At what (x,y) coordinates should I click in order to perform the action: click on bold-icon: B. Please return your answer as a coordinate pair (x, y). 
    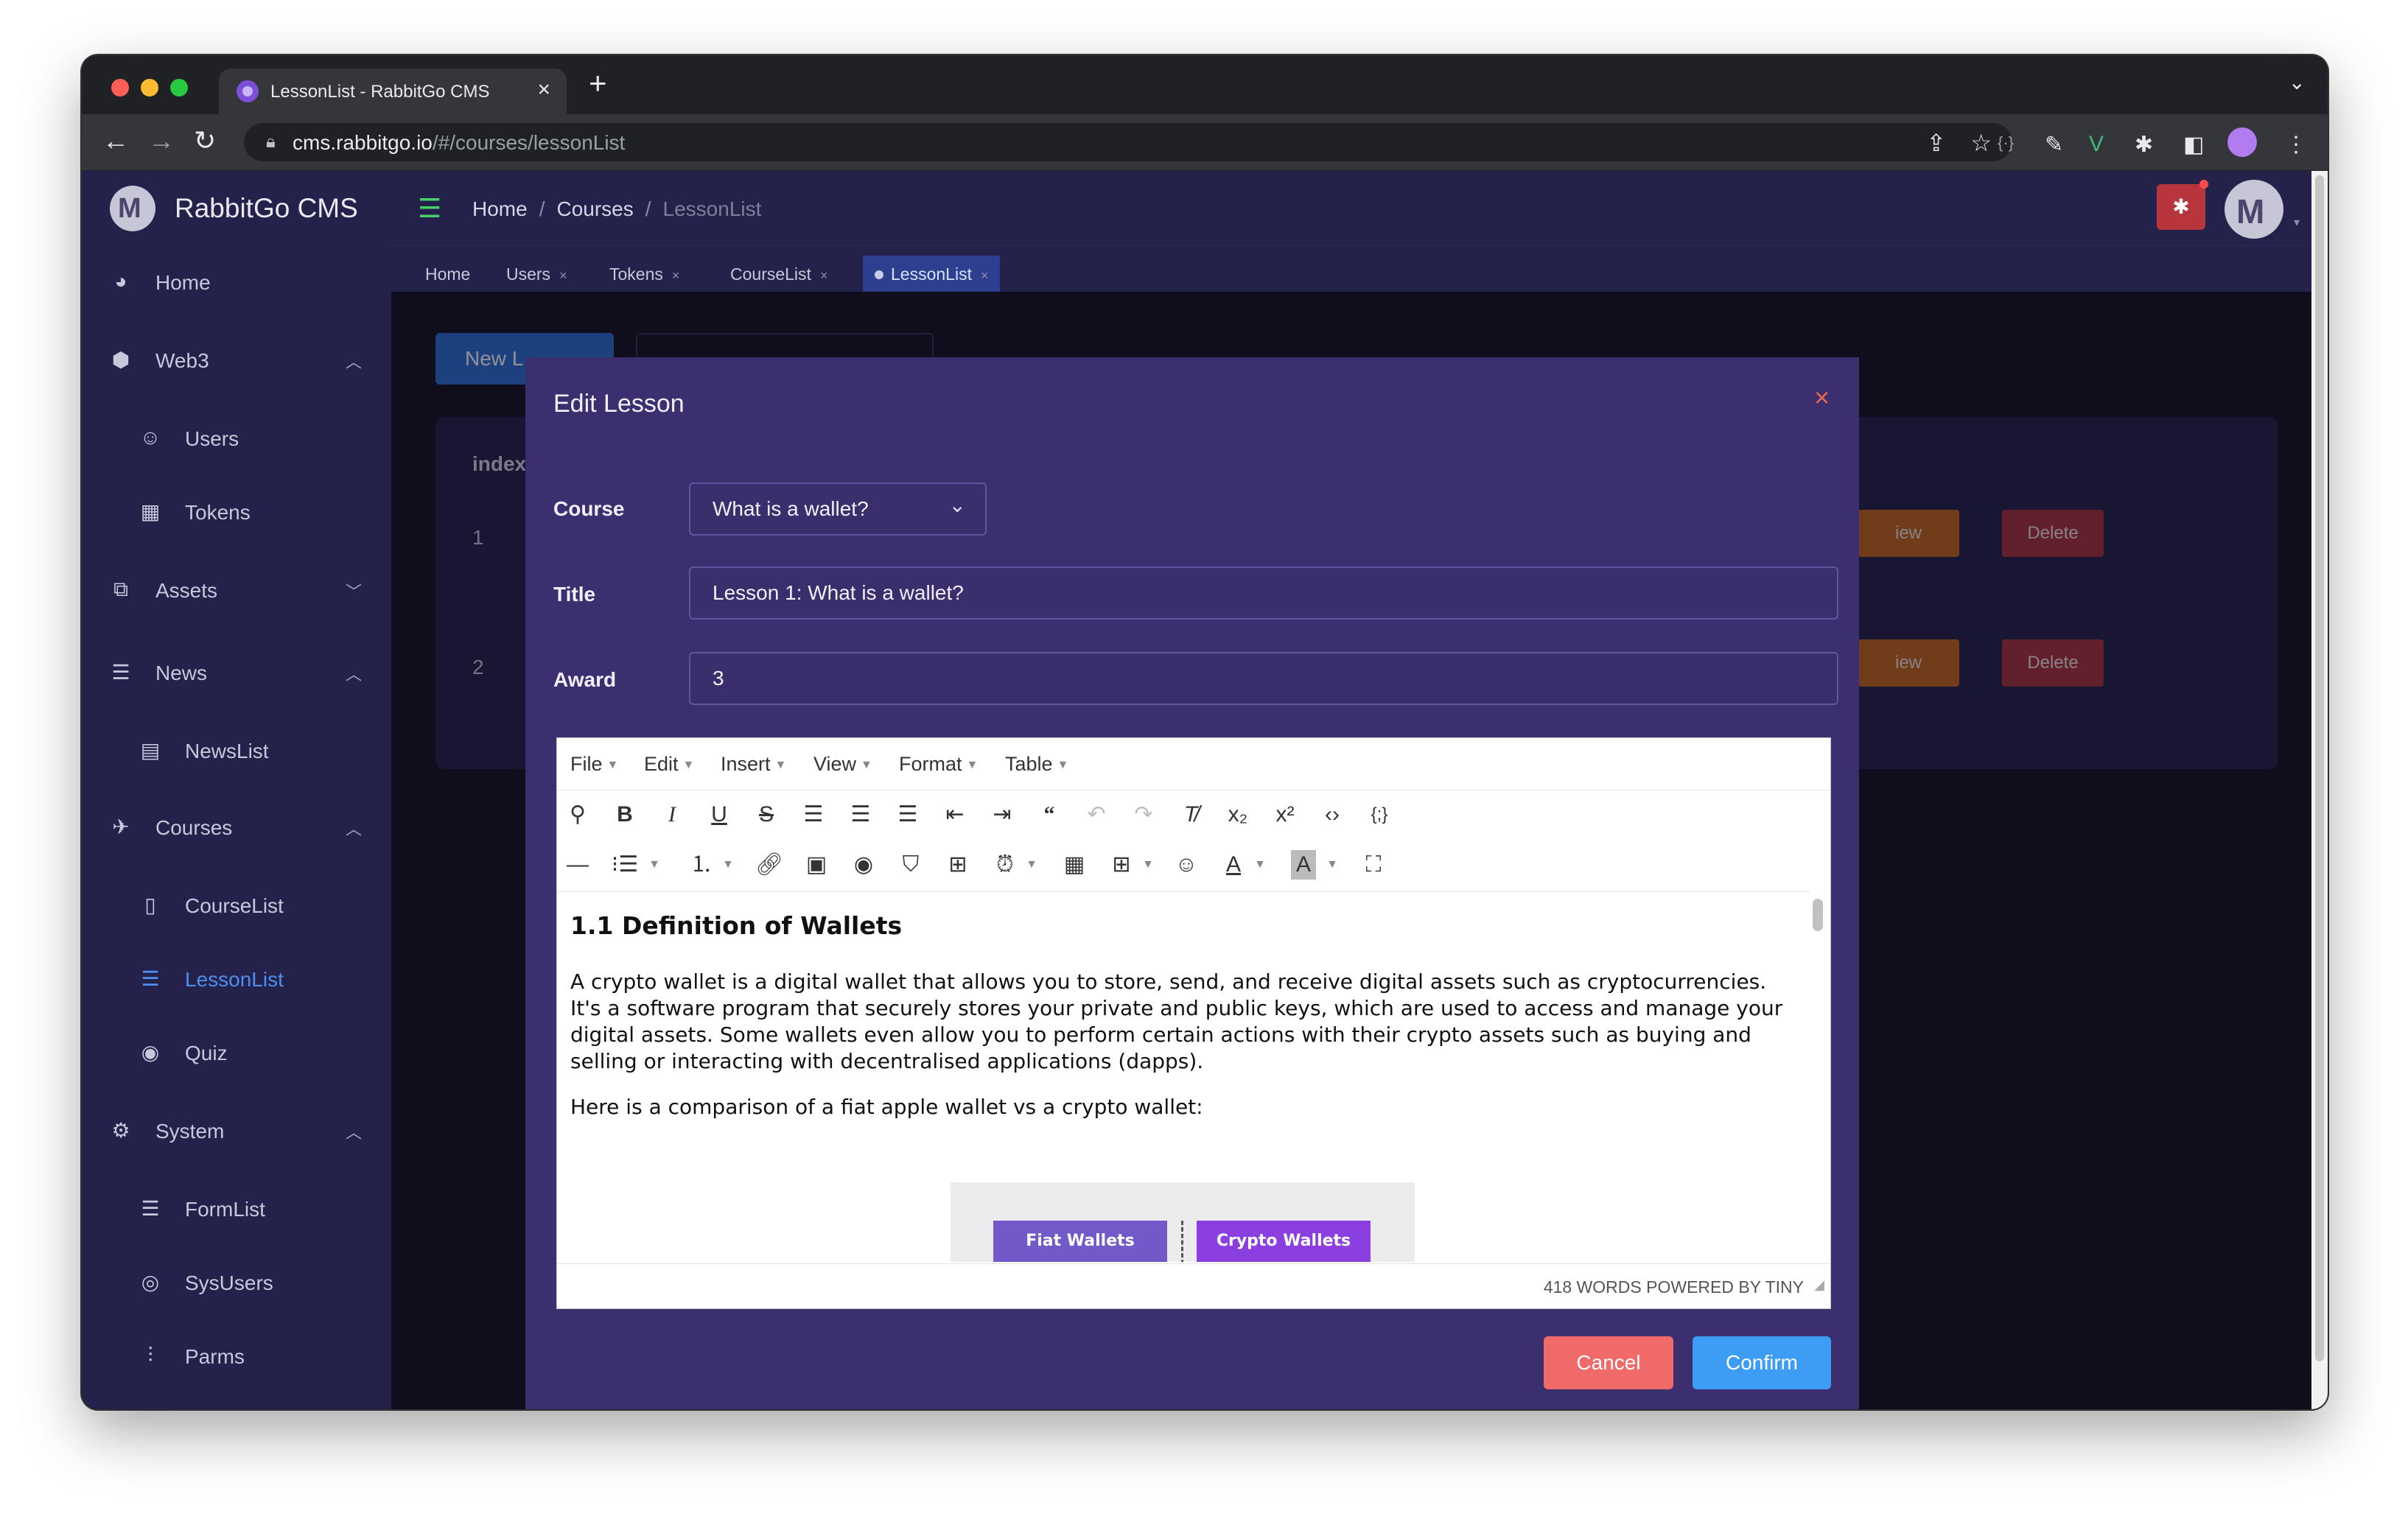
    Looking at the image, I should click on (625, 814).